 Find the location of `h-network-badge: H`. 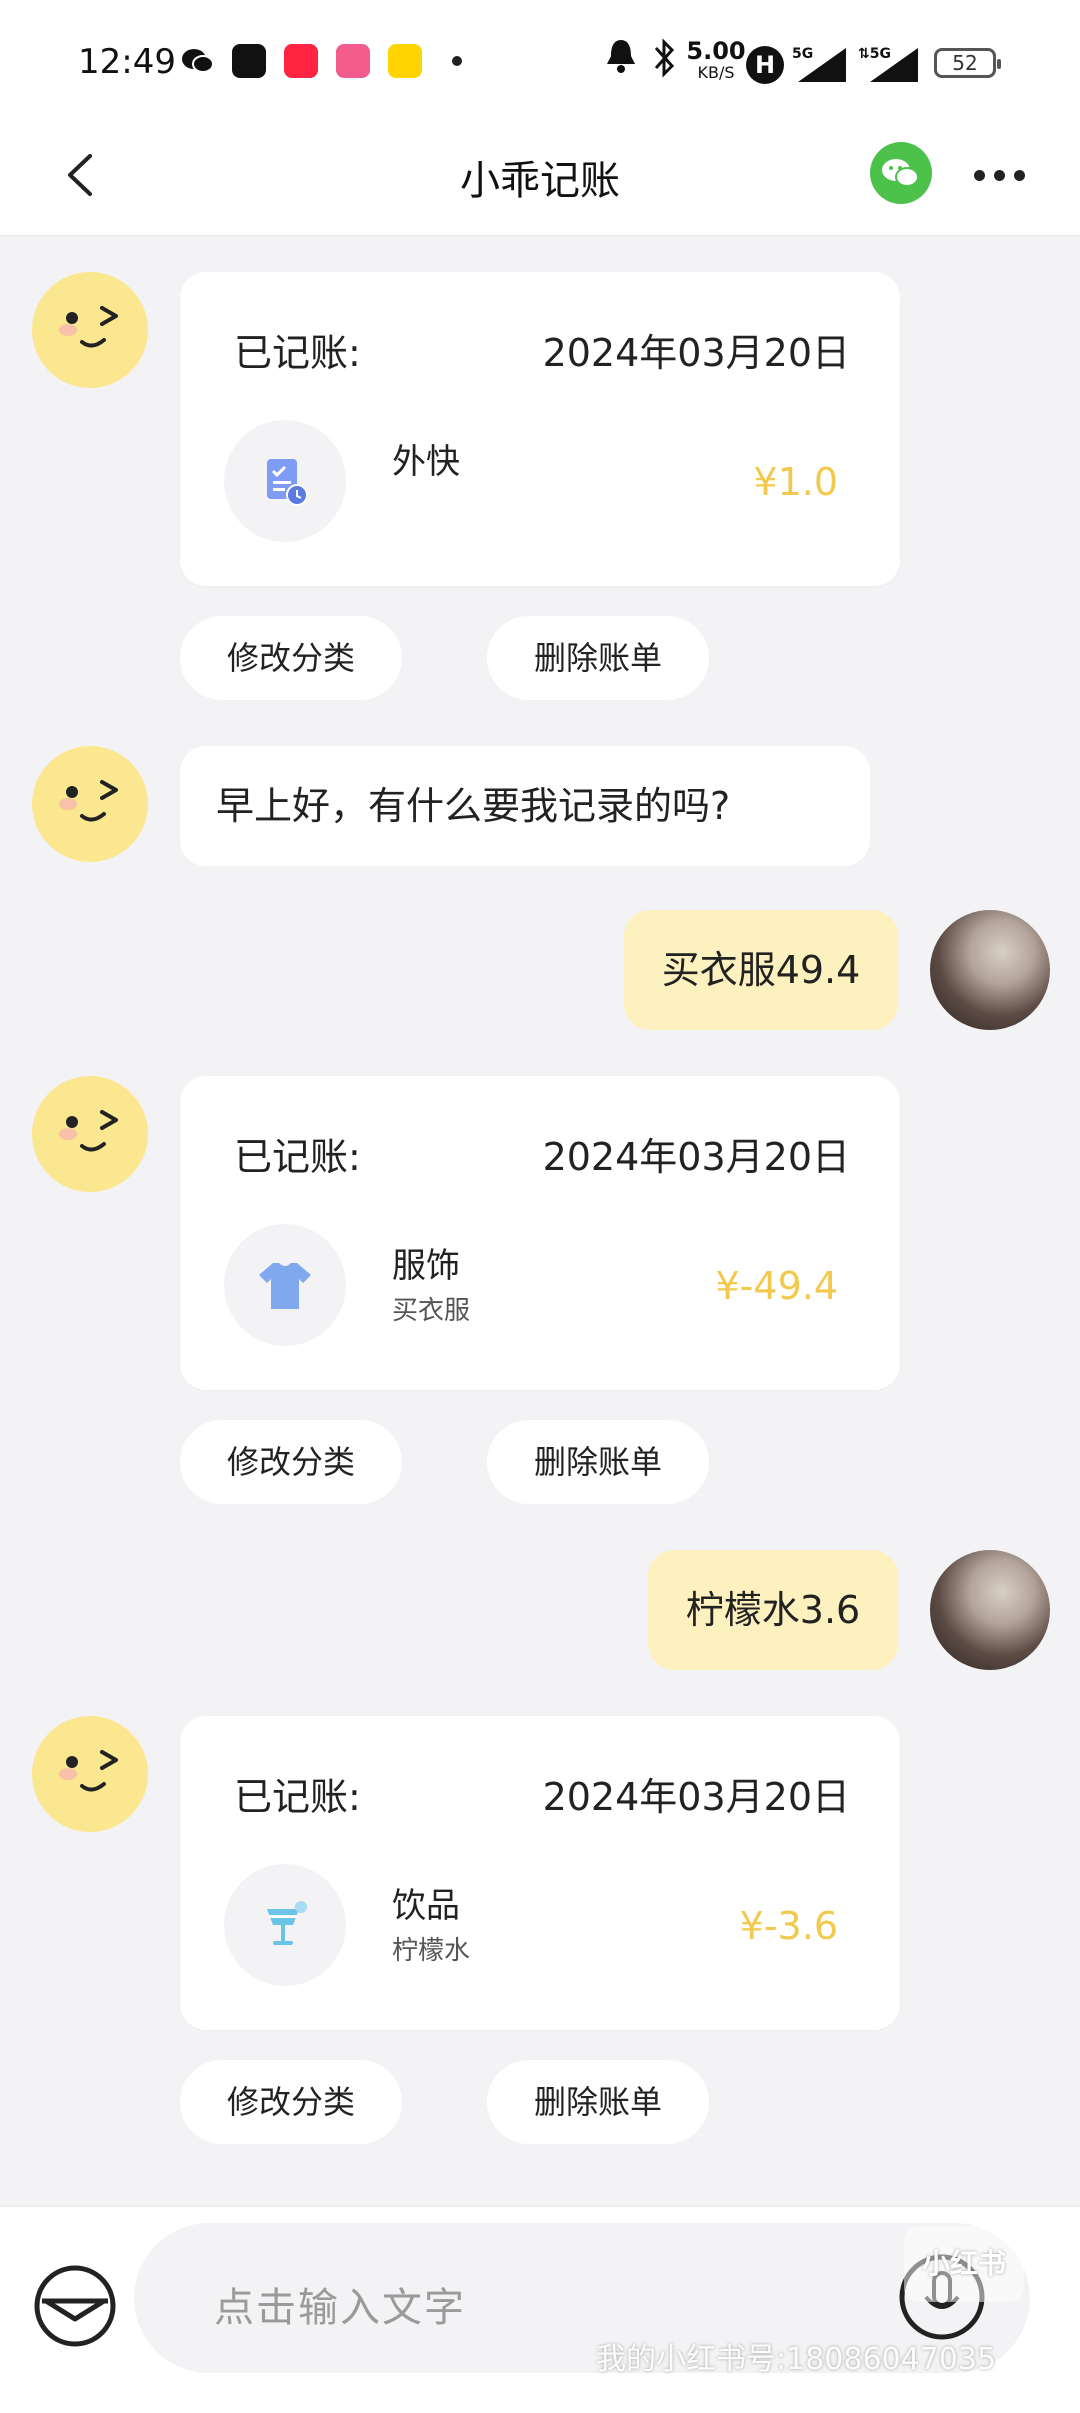

h-network-badge: H is located at coordinates (765, 65).